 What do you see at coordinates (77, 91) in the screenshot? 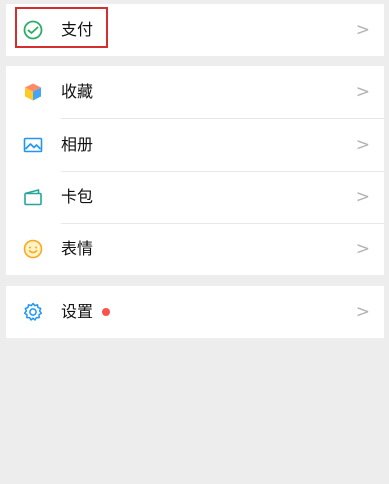
I see `menu-item-label: 收藏` at bounding box center [77, 91].